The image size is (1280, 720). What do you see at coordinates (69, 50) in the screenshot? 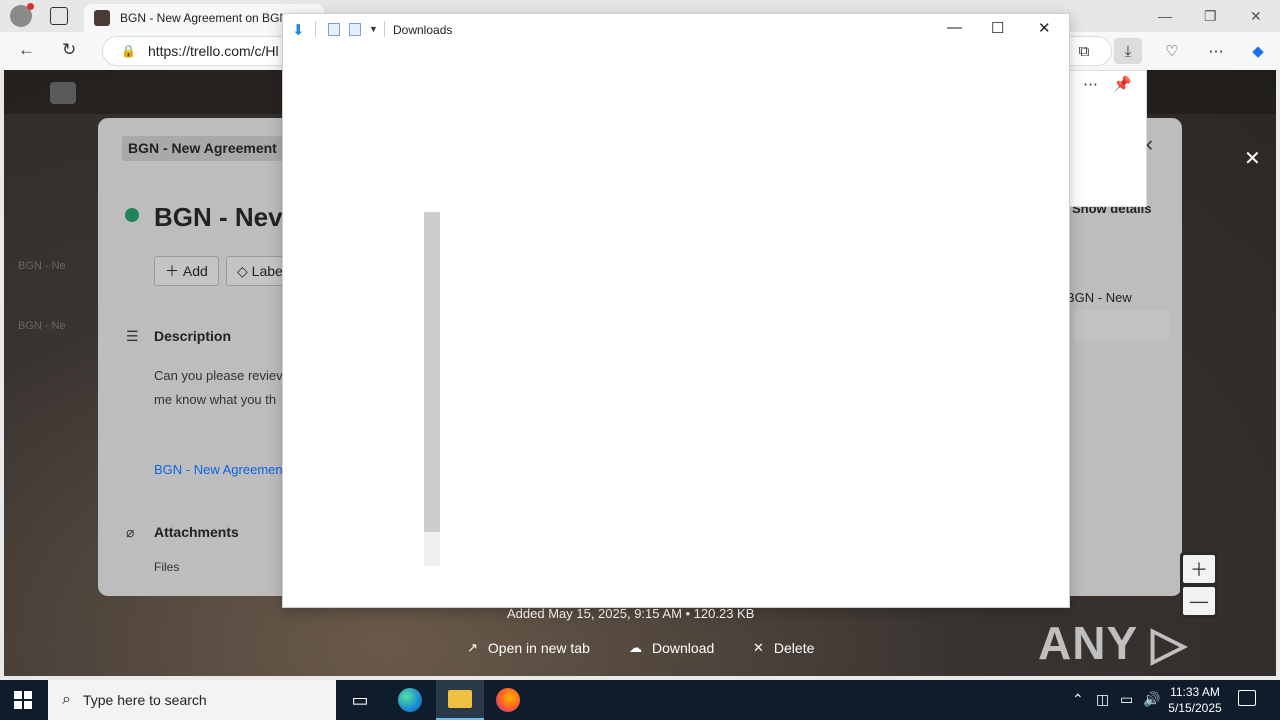
I see `refresh-icon: ↻` at bounding box center [69, 50].